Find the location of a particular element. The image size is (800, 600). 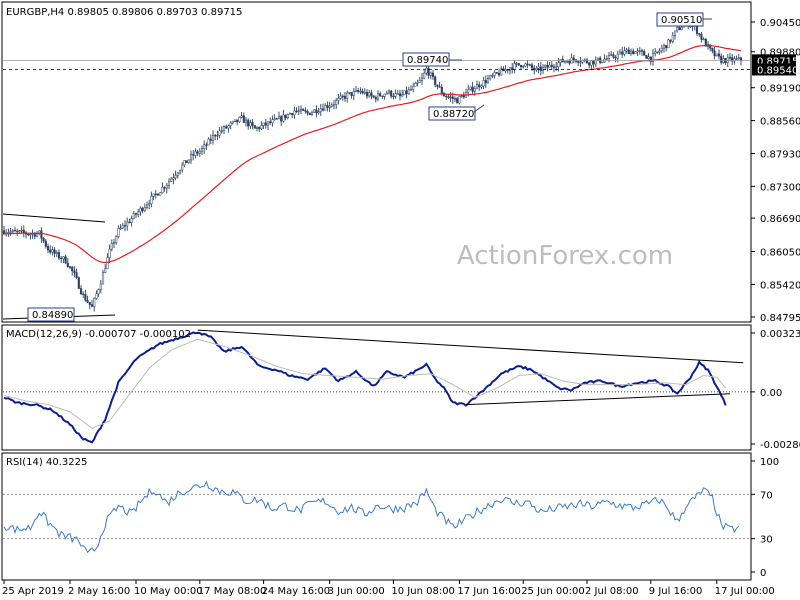

price-y-tick-label: 0.89190 is located at coordinates (780, 89).